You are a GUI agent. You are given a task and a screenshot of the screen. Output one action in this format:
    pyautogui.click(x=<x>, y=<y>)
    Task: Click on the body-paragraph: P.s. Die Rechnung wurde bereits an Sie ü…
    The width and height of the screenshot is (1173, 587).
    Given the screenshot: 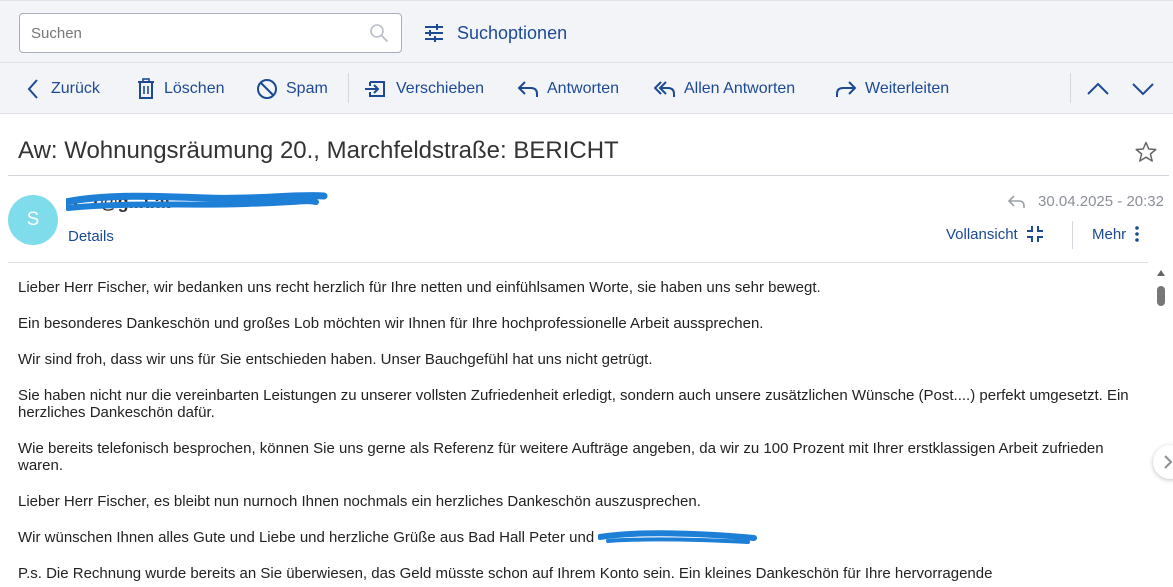 What is the action you would take?
    pyautogui.click(x=505, y=573)
    